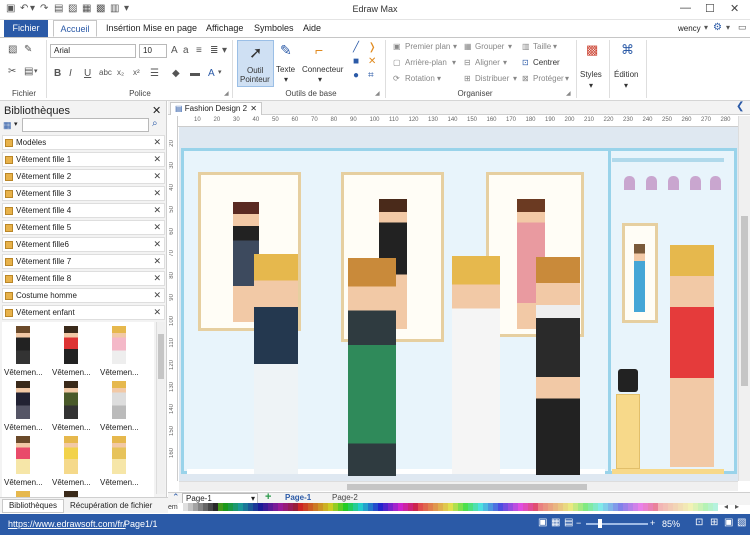 The height and width of the screenshot is (535, 750). What do you see at coordinates (737, 506) in the screenshot?
I see `palette-scroll-right-icon: ▸` at bounding box center [737, 506].